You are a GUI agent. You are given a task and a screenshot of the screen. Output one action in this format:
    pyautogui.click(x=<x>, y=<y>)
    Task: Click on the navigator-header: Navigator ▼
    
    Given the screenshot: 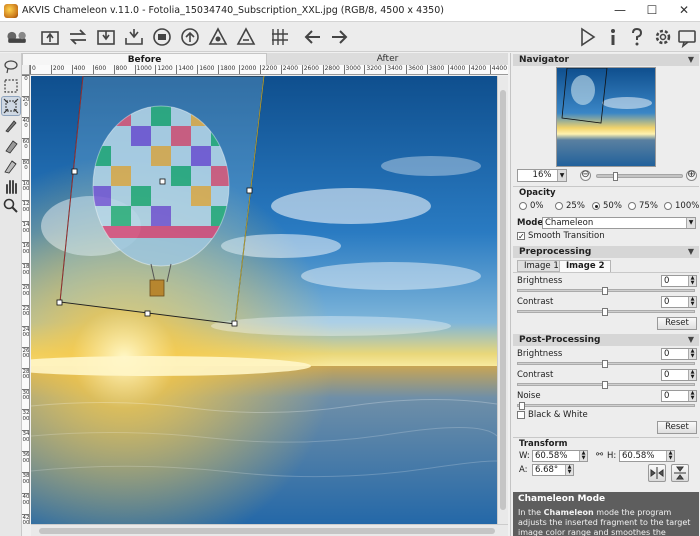 What is the action you would take?
    pyautogui.click(x=606, y=60)
    